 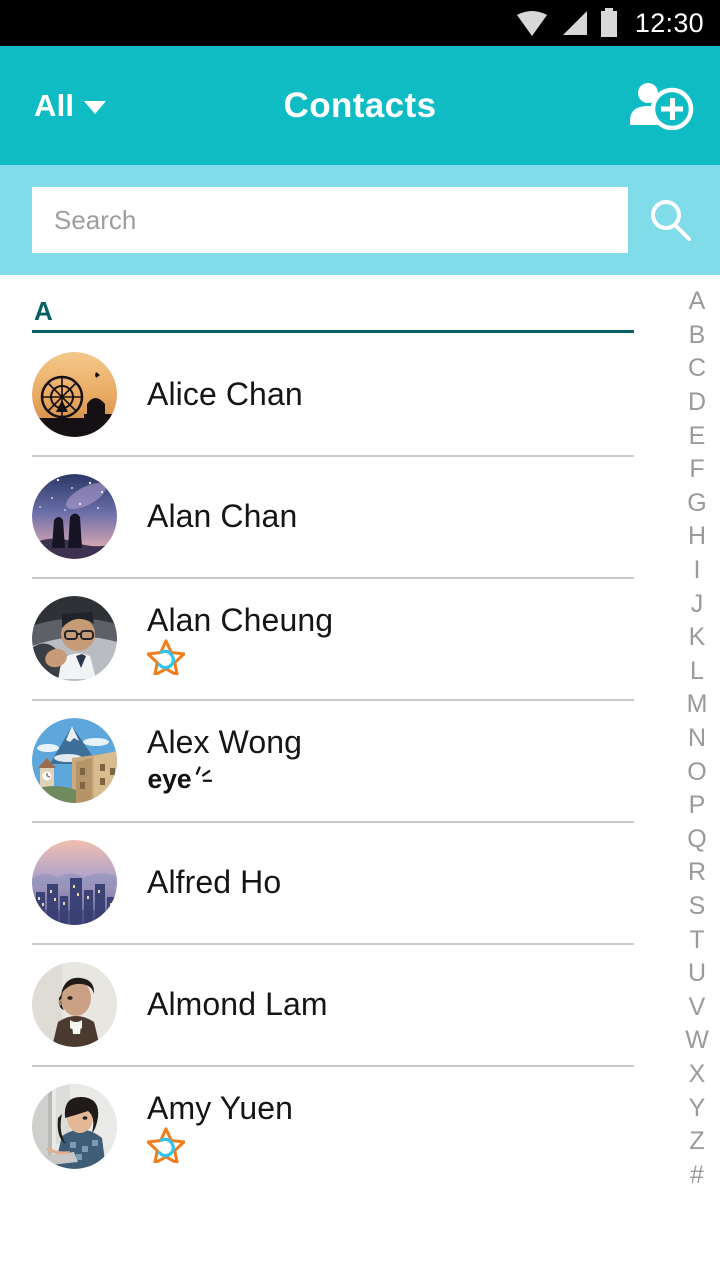 I want to click on add-contact-button, so click(x=661, y=106).